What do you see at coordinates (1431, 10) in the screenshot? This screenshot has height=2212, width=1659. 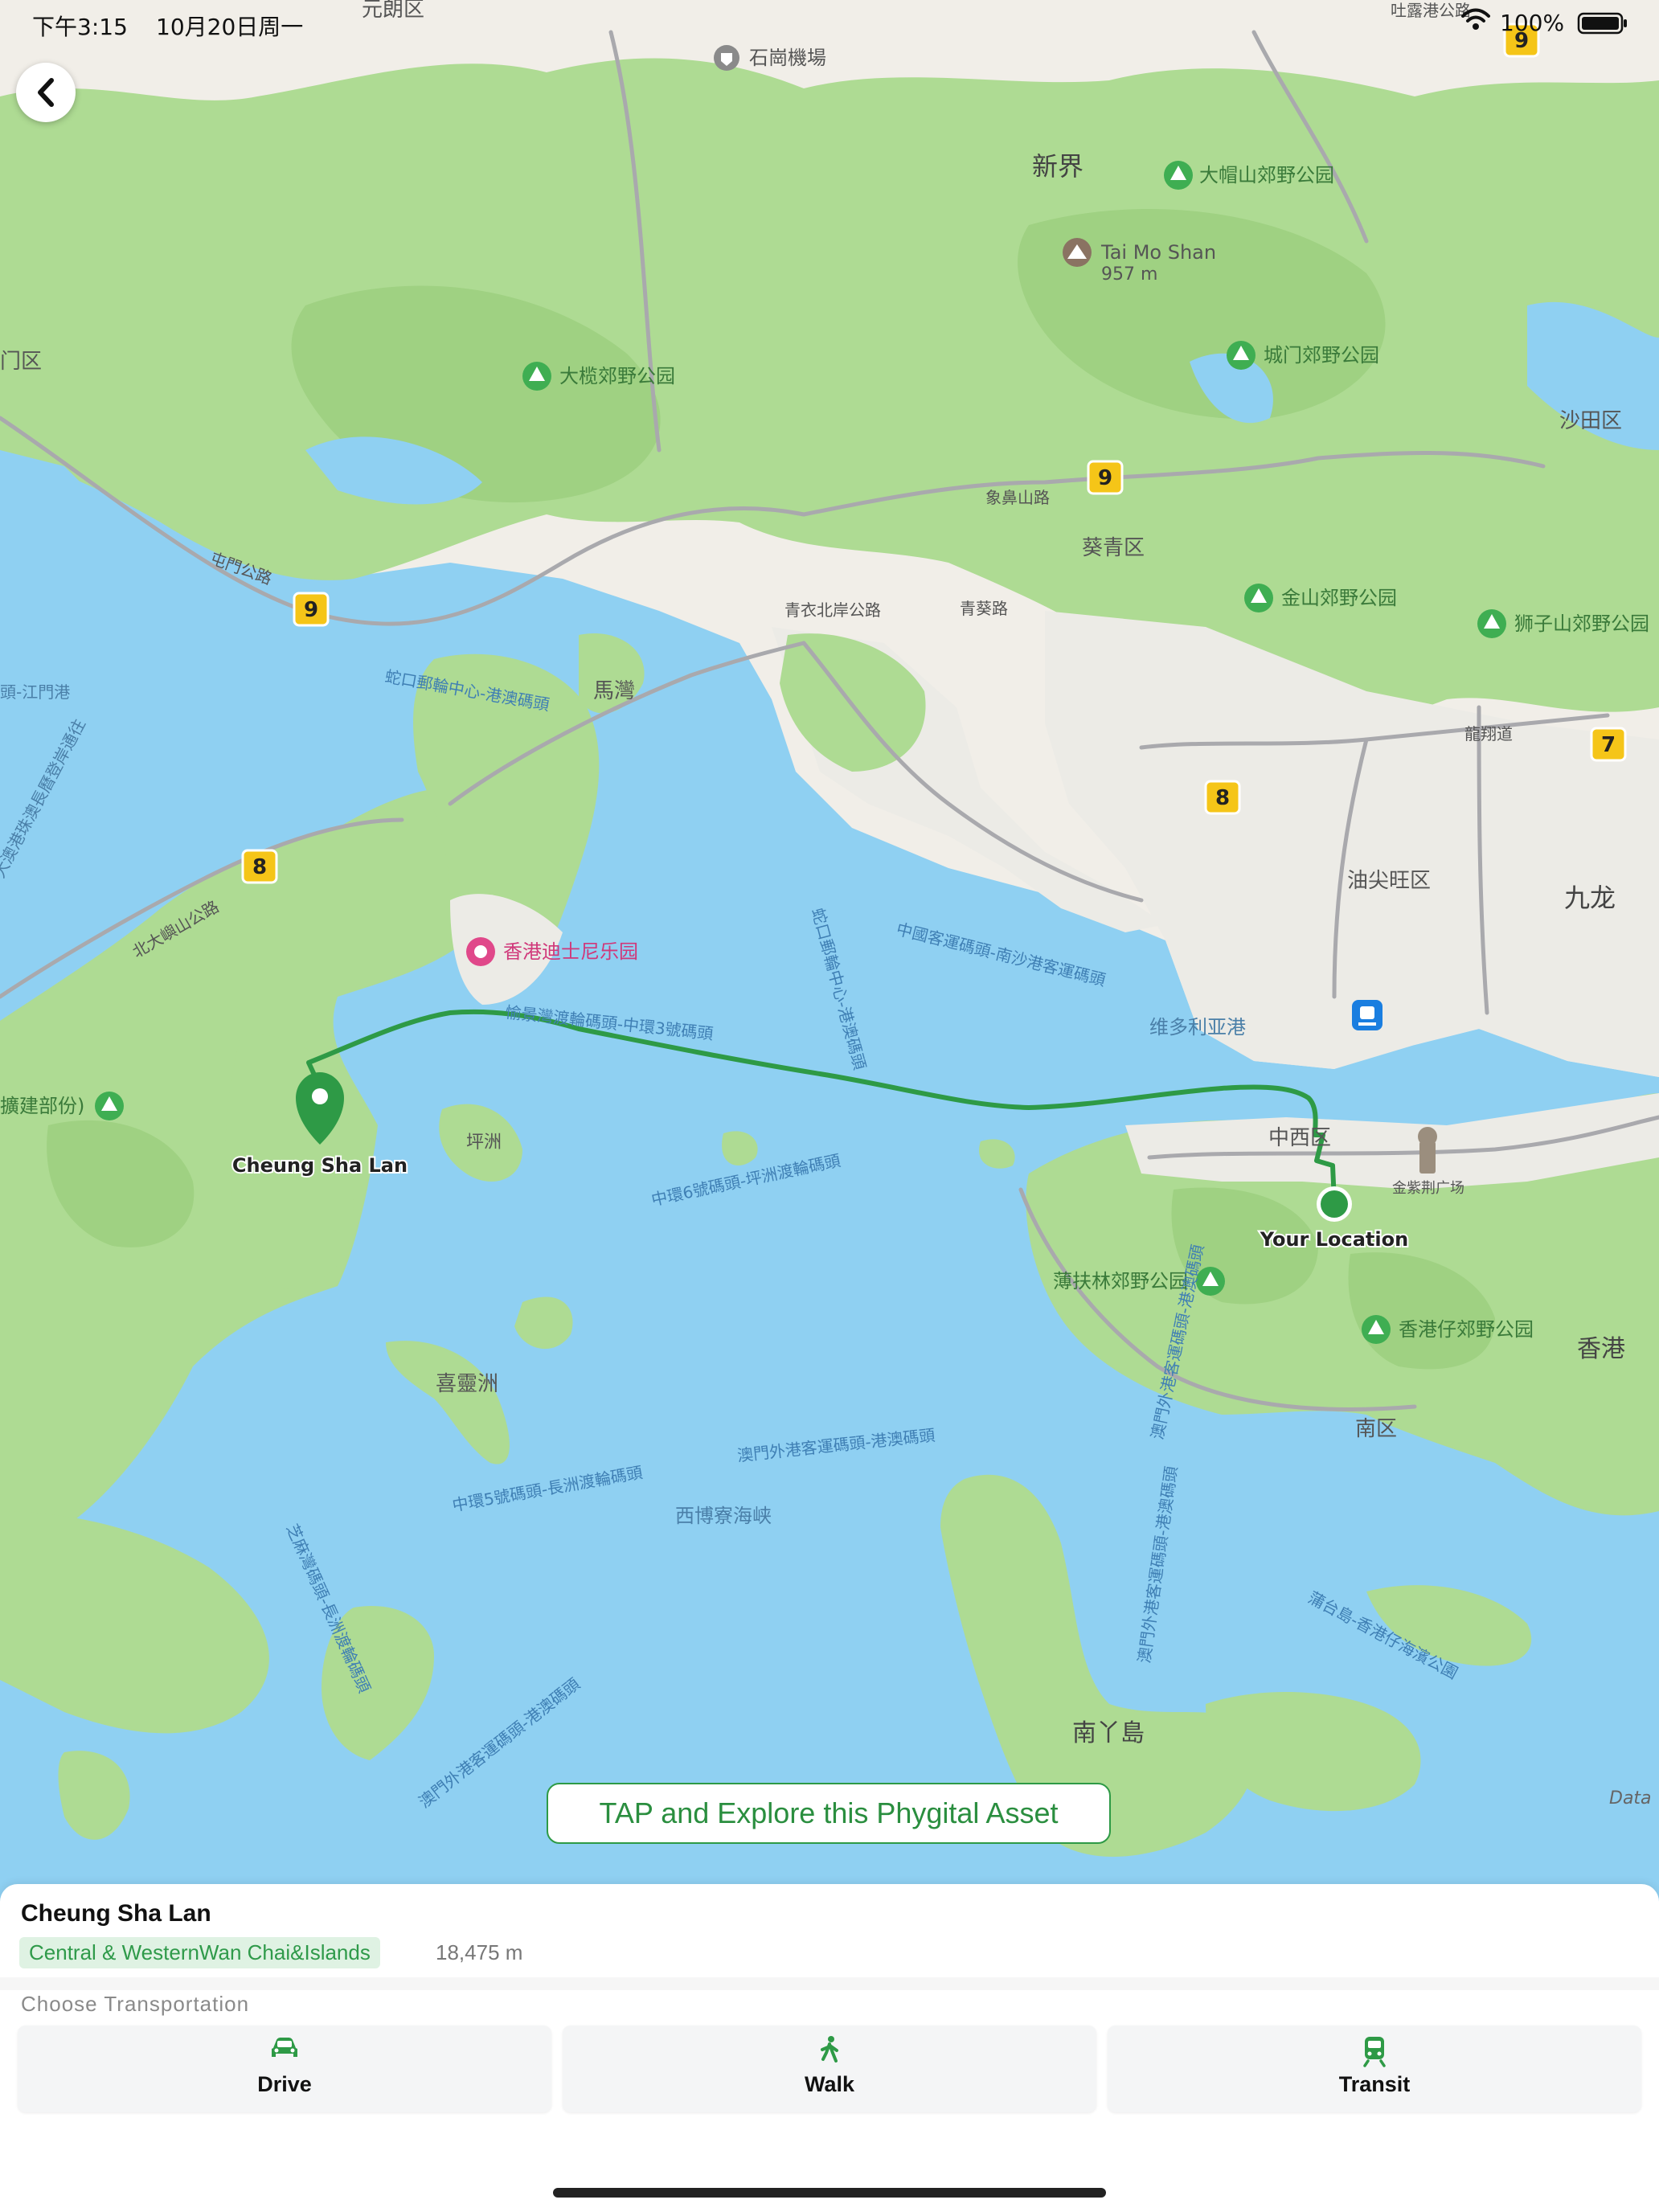 I see `svg-text: 吐露港公路` at bounding box center [1431, 10].